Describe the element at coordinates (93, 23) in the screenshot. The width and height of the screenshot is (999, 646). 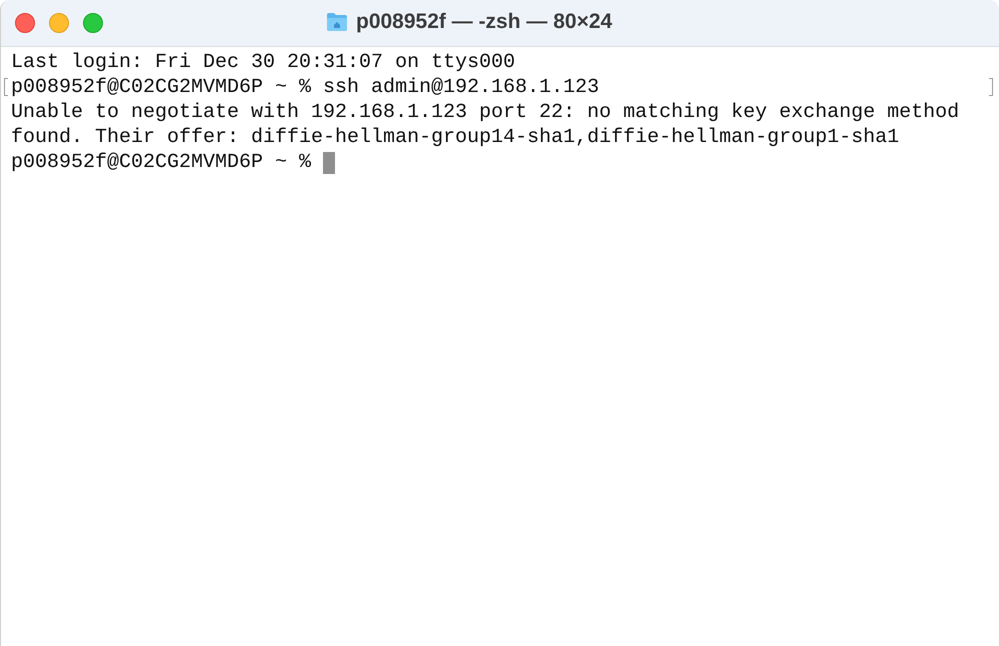
I see `zoom-button` at that location.